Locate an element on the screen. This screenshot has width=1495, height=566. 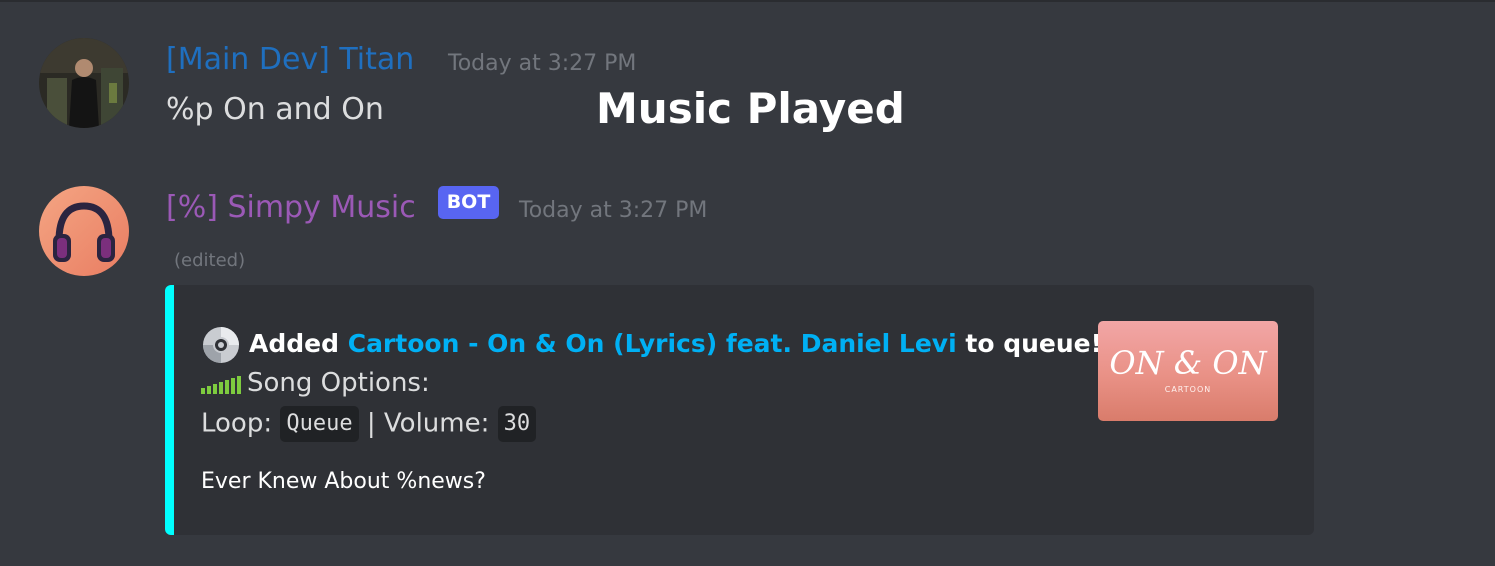
thumbnail-subtitle: CARTOON is located at coordinates (1188, 389).